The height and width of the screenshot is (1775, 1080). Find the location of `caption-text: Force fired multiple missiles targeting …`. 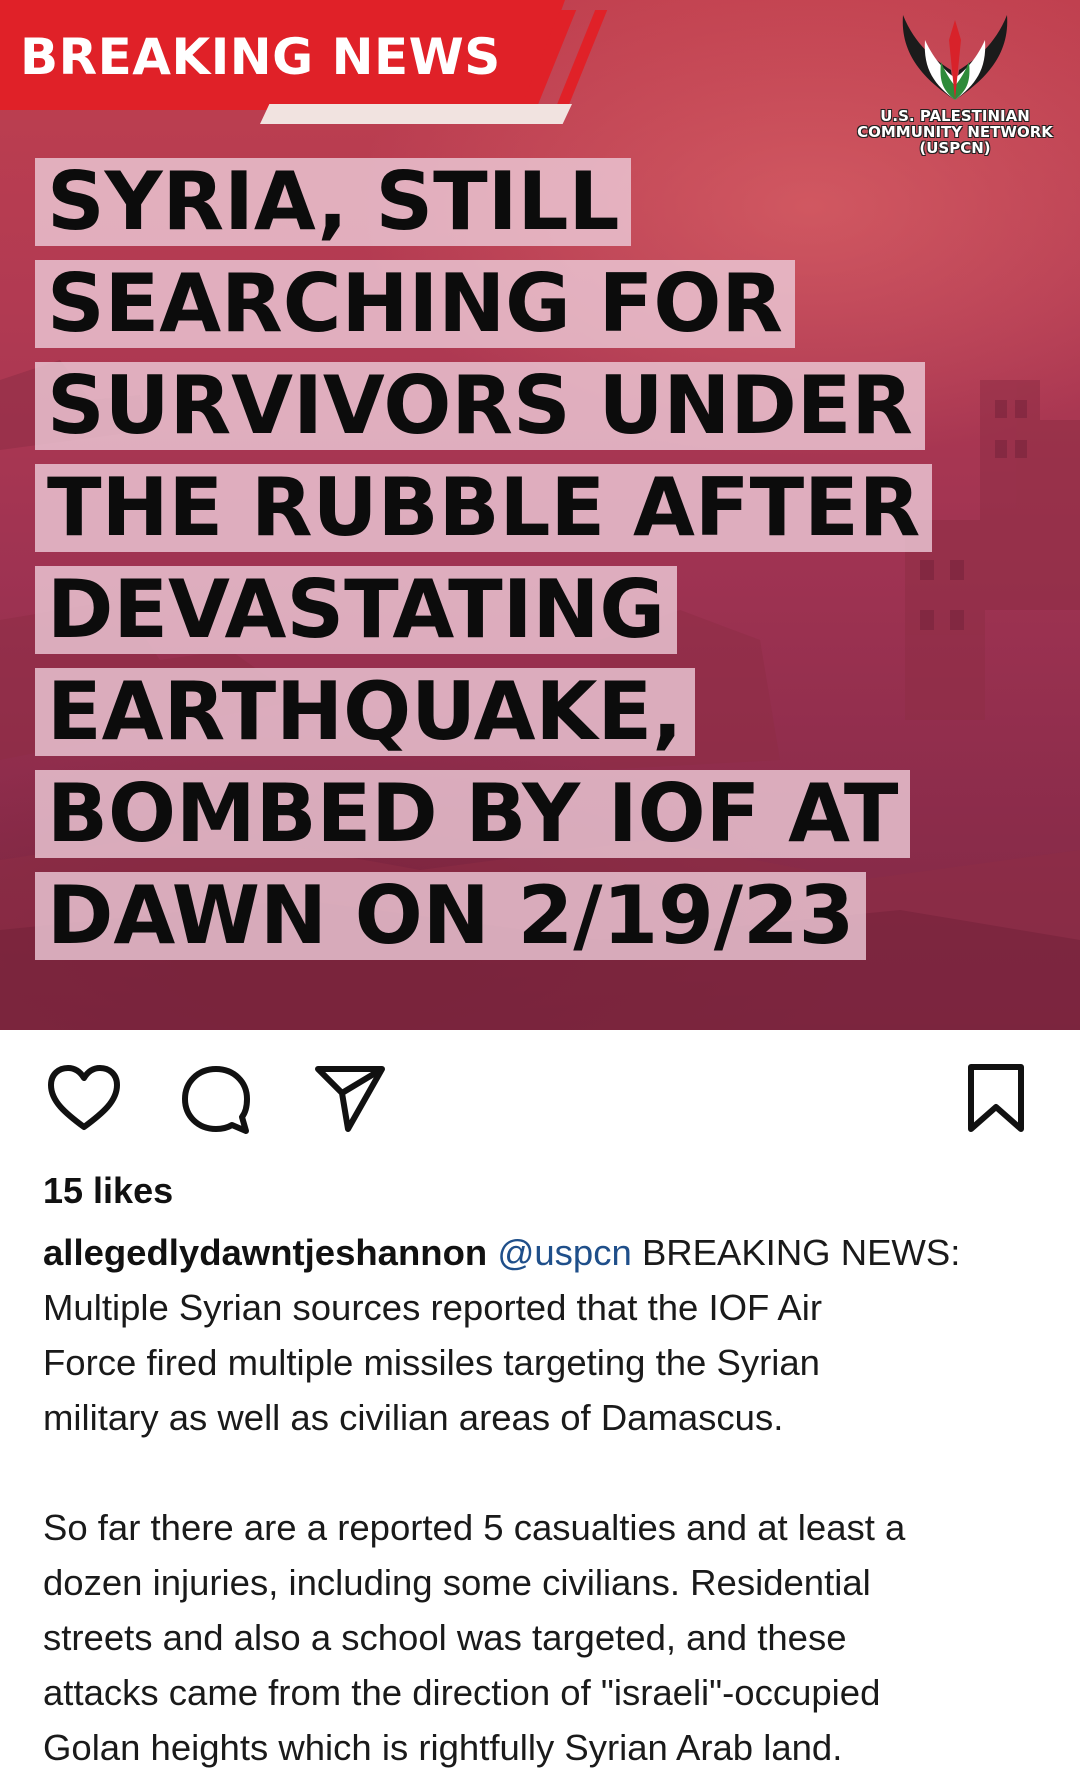

caption-text: Force fired multiple missiles targeting … is located at coordinates (431, 1362).